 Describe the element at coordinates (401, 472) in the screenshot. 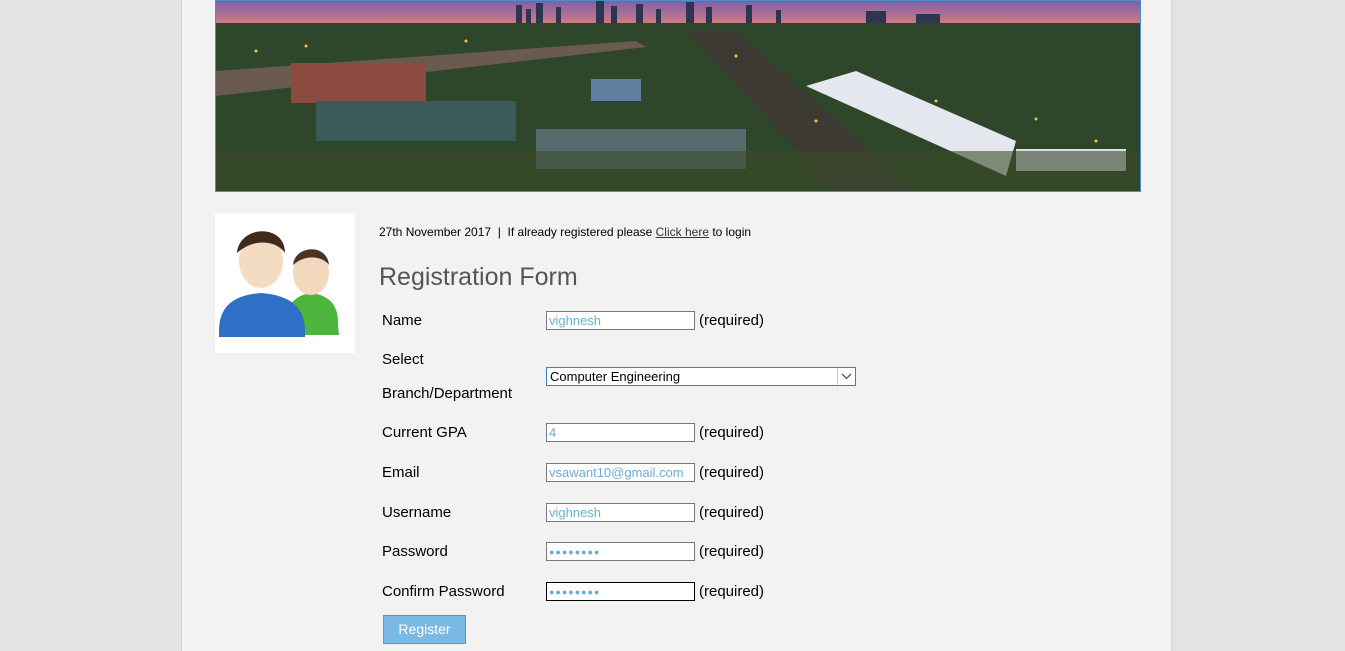

I see `email-label: Email` at that location.